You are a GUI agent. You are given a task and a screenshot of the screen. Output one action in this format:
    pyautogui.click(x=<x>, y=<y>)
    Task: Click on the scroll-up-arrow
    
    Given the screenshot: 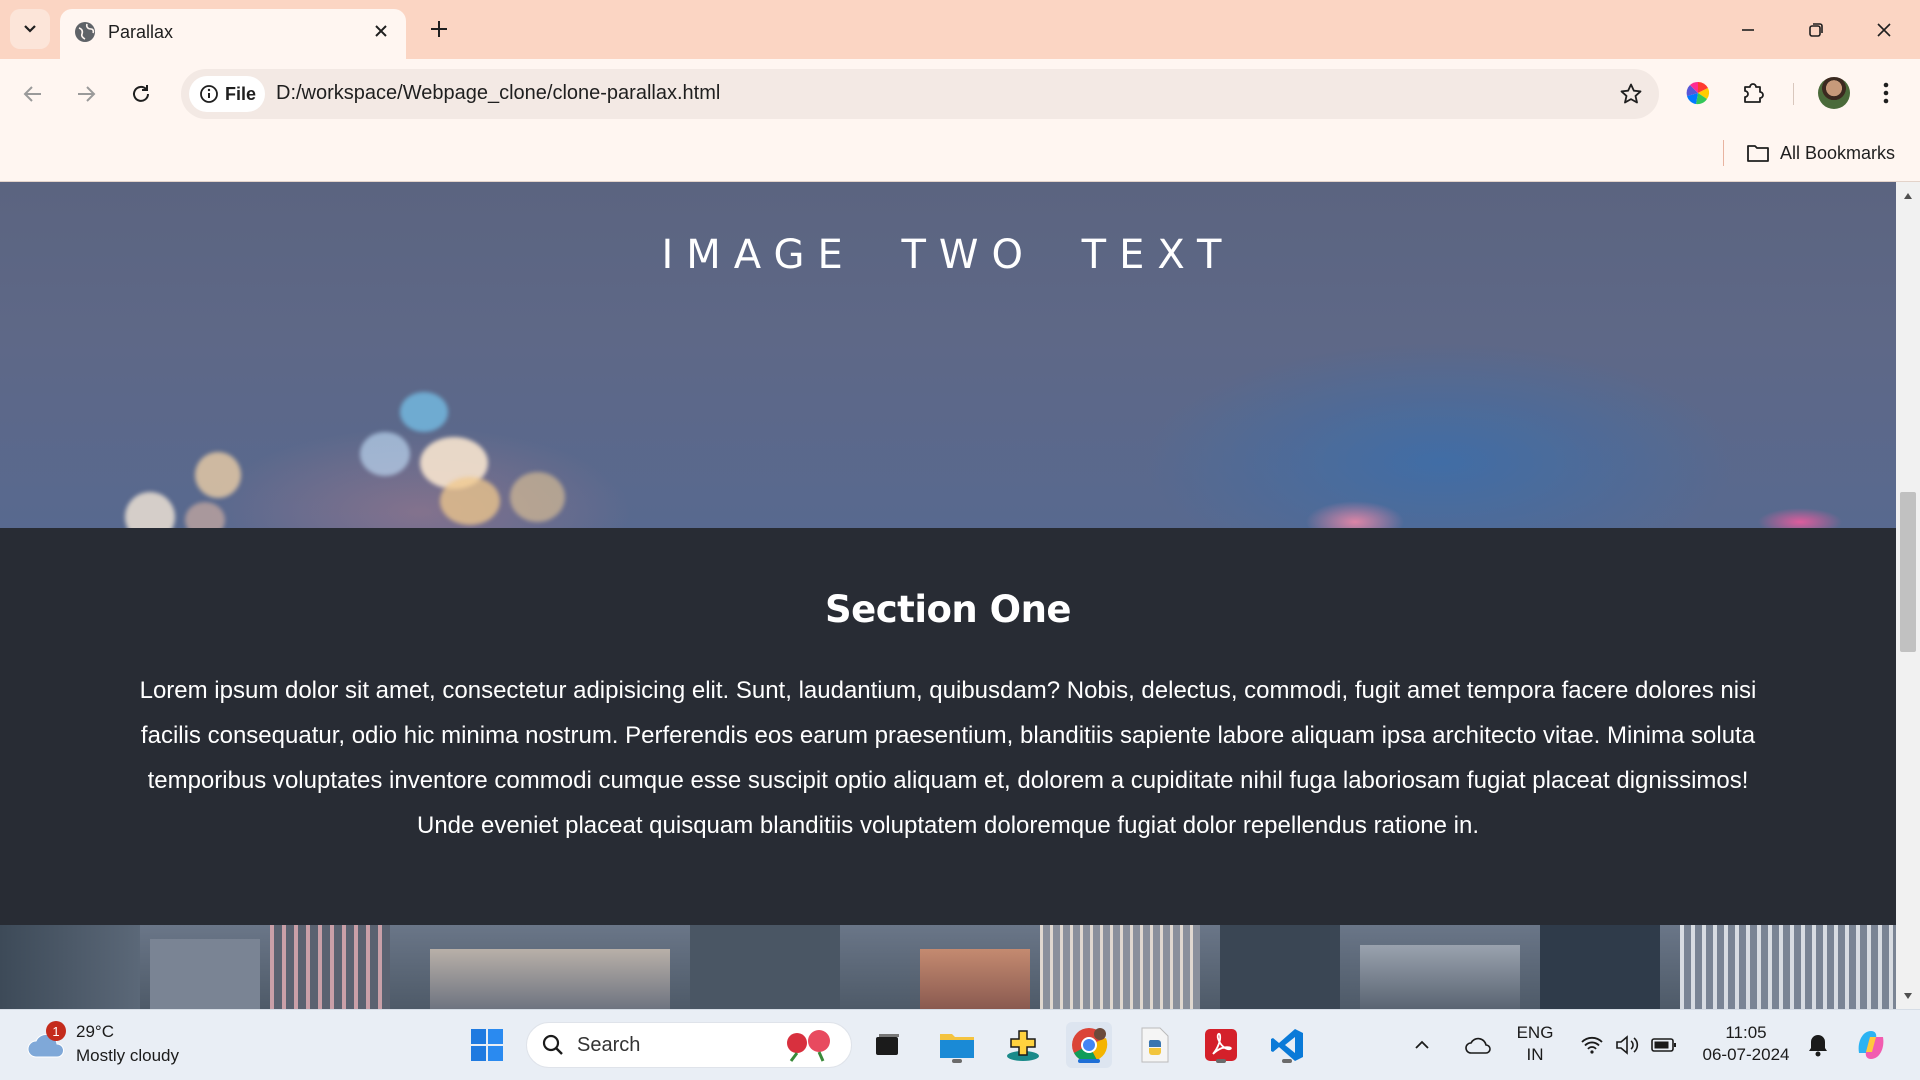 What is the action you would take?
    pyautogui.click(x=1908, y=196)
    